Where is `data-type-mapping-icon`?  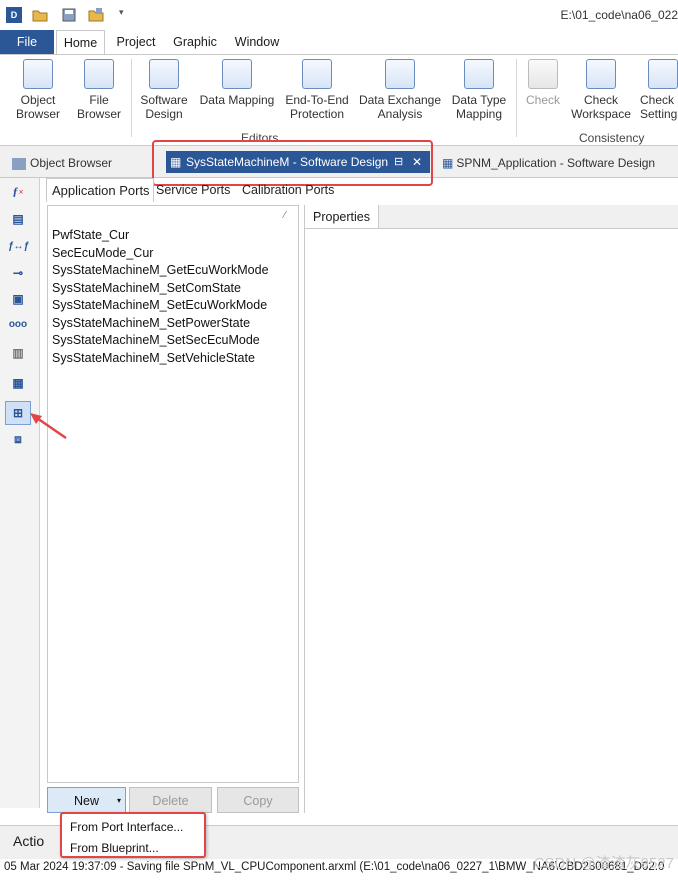
data-type-mapping-icon is located at coordinates (479, 74).